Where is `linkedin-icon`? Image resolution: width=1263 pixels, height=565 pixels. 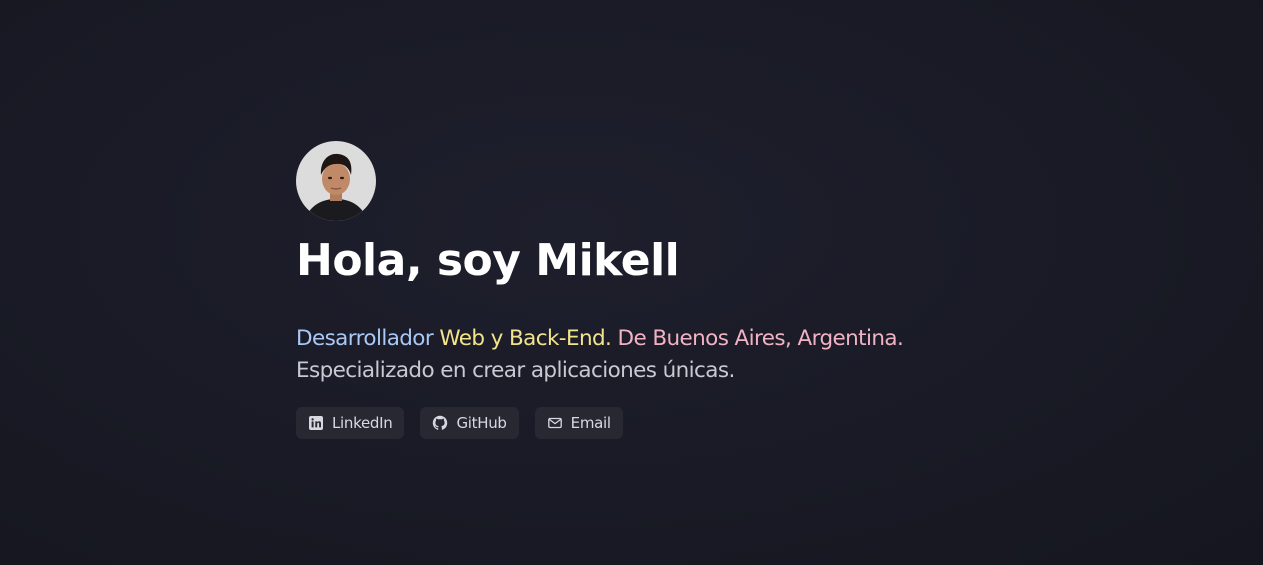 linkedin-icon is located at coordinates (316, 423).